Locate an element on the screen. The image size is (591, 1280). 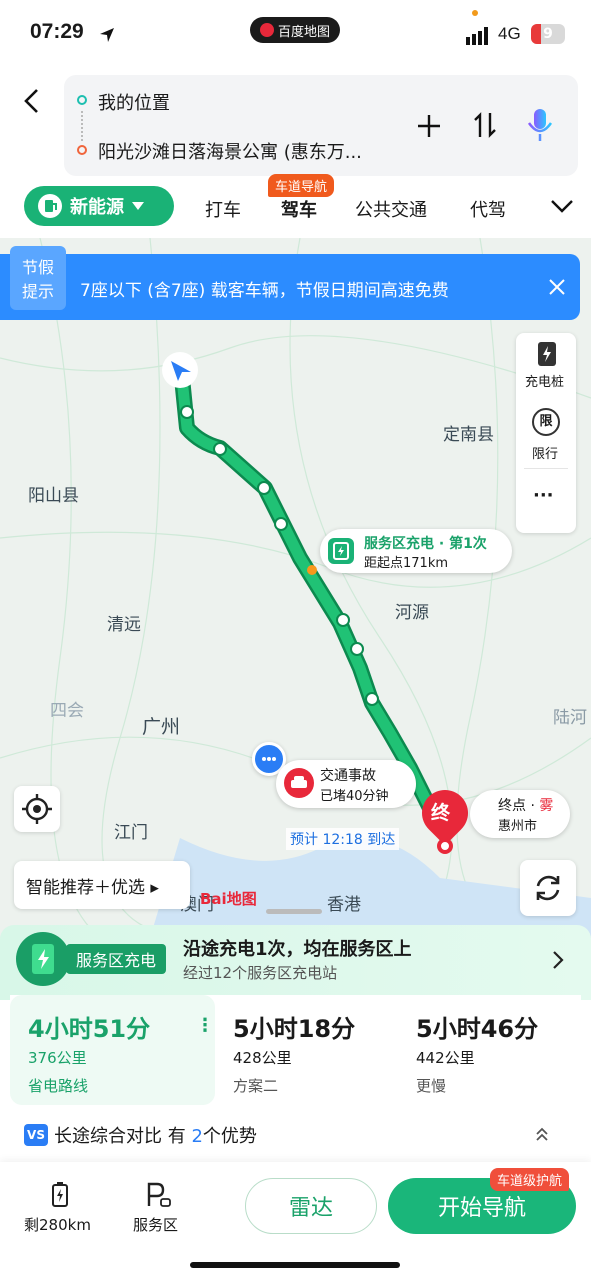
destination-dot is located at coordinates (82, 150).